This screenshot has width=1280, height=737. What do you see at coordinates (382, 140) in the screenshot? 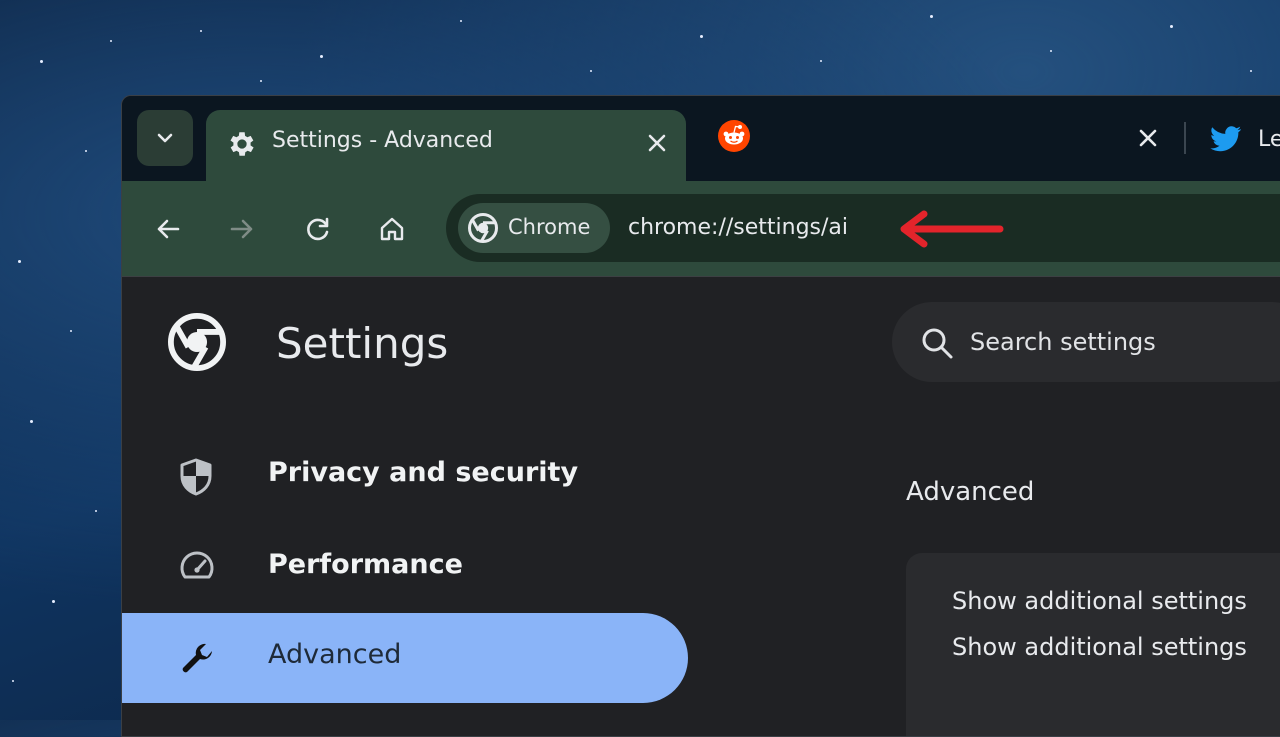
I see `tab-title: Settings - Advanced` at bounding box center [382, 140].